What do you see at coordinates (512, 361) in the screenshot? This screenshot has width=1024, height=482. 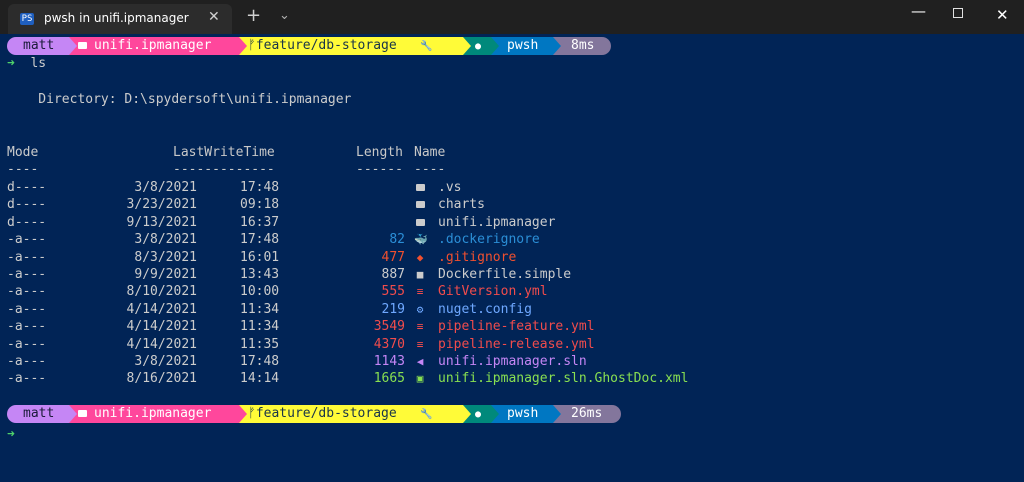 I see `cell-name: unifi.ipmanager.sln` at bounding box center [512, 361].